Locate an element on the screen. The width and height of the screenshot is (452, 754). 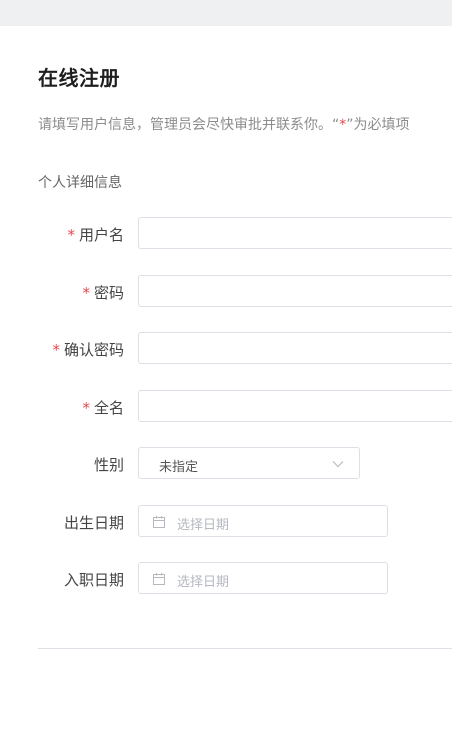
gender-selected-value: 未指定 is located at coordinates (179, 467).